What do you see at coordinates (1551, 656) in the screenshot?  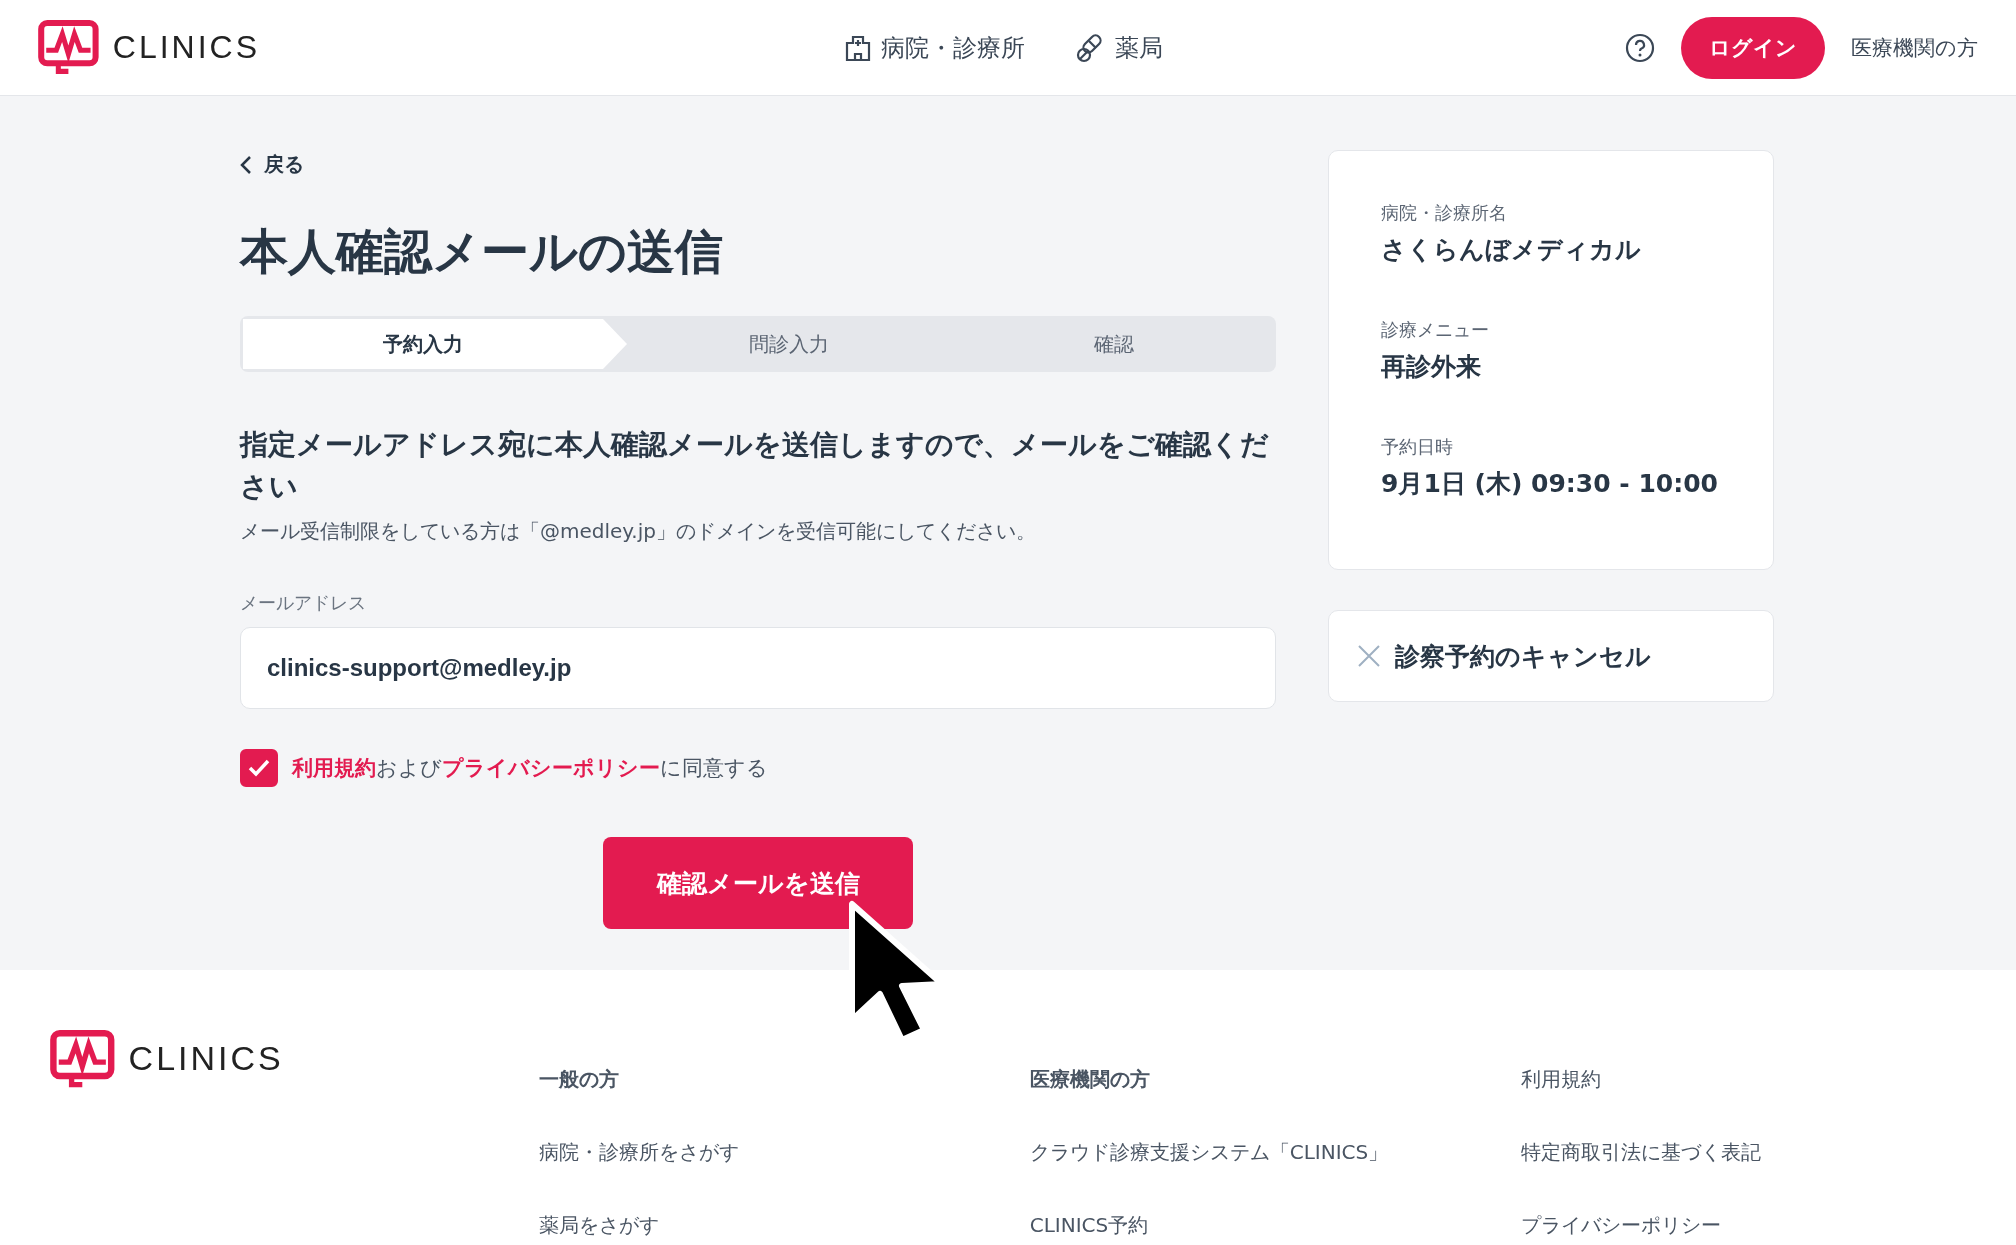 I see `cancel-button: 診察予約のキャンセル` at bounding box center [1551, 656].